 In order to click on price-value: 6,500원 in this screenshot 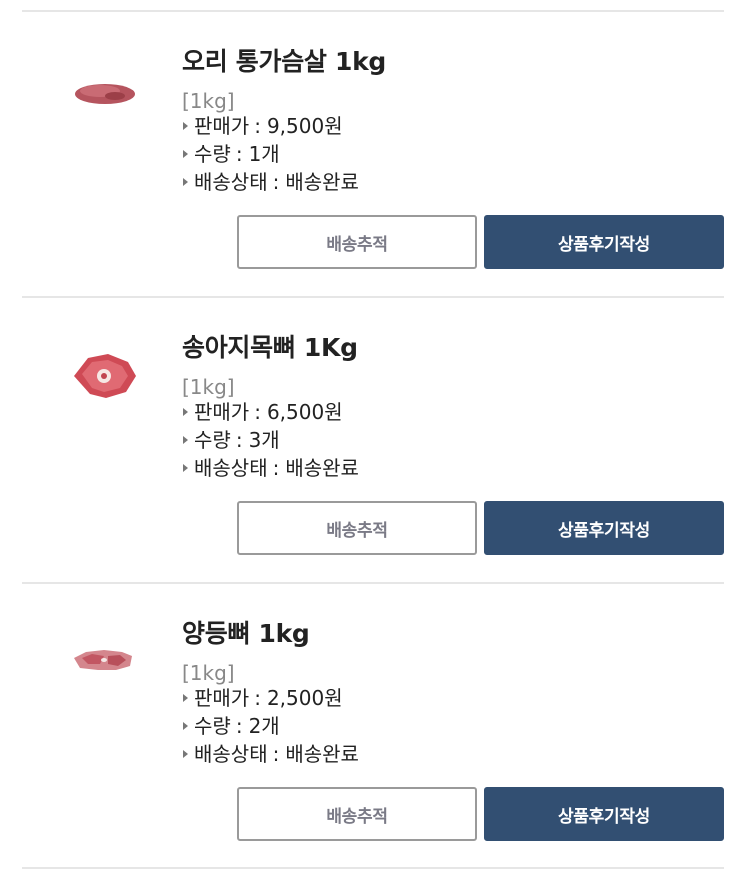, I will do `click(304, 412)`.